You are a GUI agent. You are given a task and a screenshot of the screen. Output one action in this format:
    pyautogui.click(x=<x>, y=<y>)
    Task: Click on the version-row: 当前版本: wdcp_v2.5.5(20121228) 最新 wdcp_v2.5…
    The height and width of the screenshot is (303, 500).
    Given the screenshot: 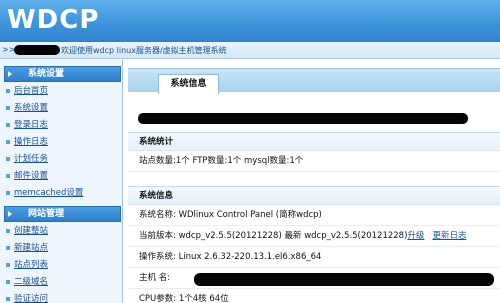 What is the action you would take?
    pyautogui.click(x=314, y=236)
    